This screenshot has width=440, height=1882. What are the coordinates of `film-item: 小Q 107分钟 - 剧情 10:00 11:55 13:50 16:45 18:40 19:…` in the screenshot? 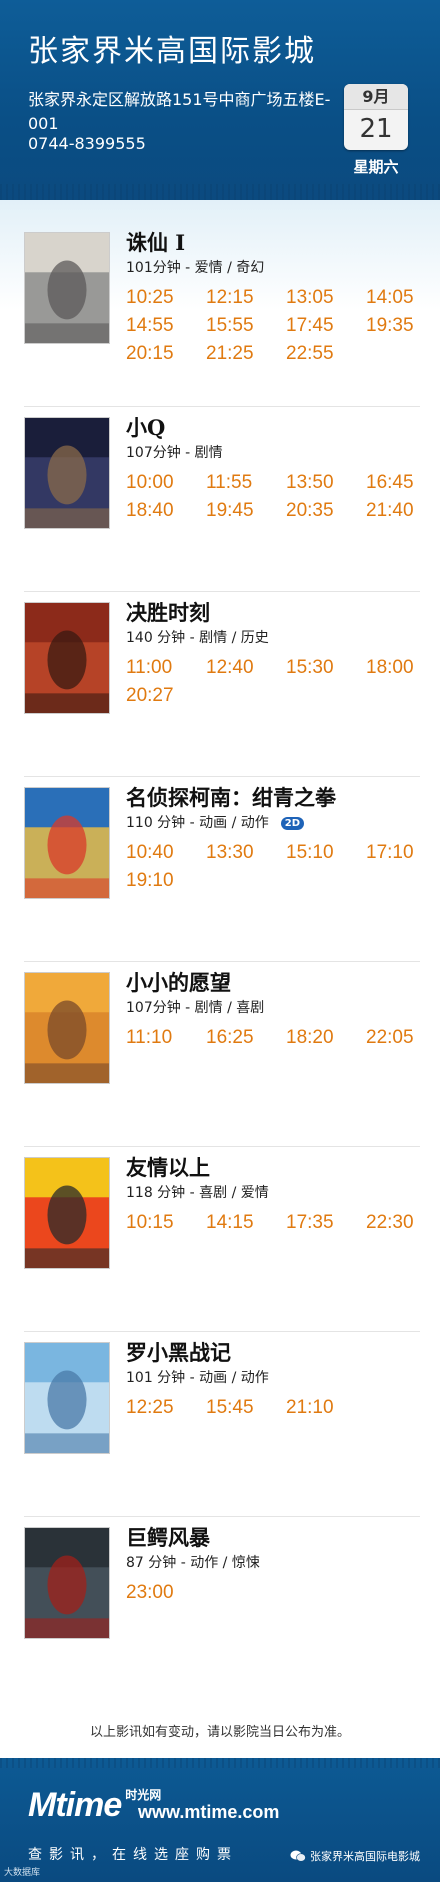 It's located at (222, 499).